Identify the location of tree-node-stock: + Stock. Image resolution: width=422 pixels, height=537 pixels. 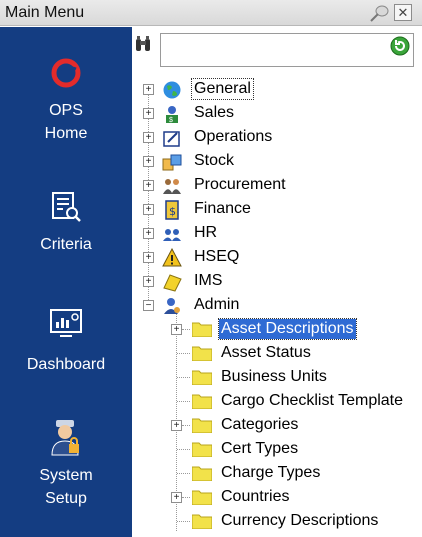
(277, 163).